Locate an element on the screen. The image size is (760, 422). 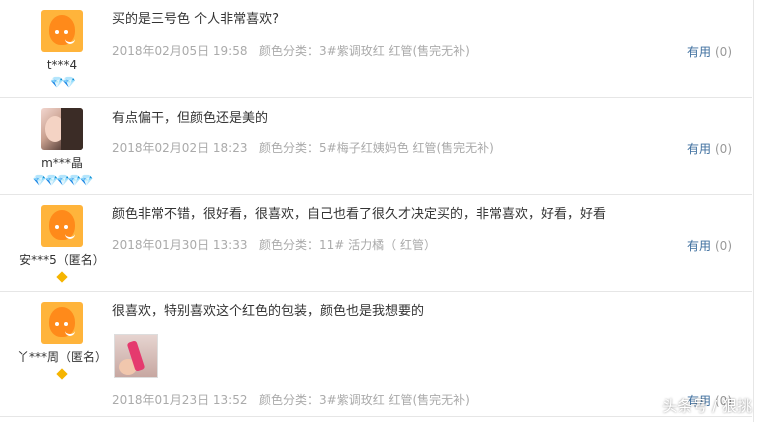
diamond-level-icon: 💎💎 is located at coordinates (62, 82).